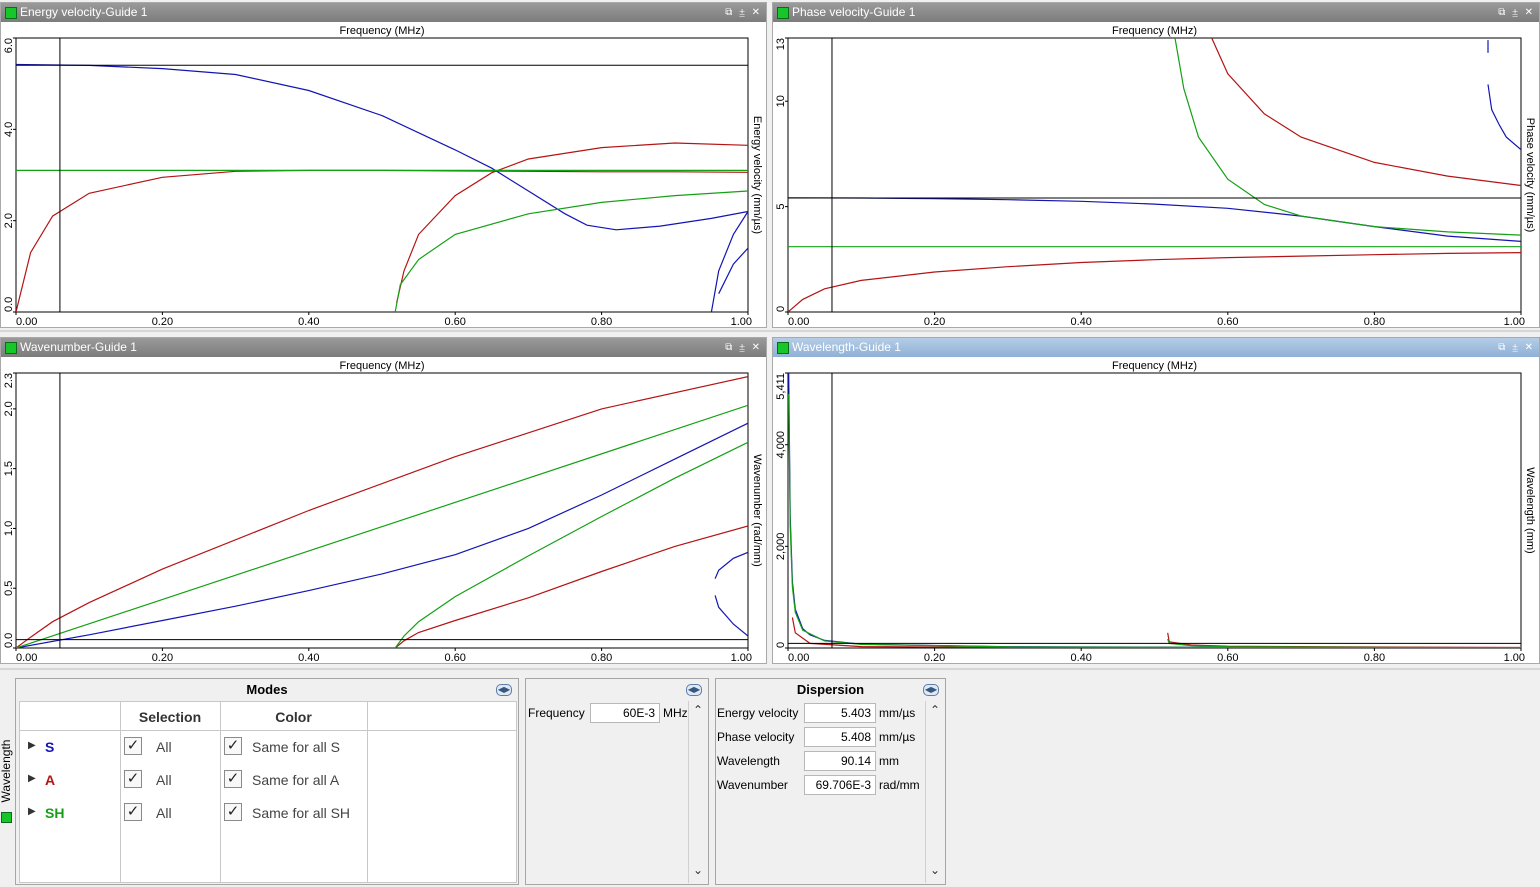 The height and width of the screenshot is (887, 1540). What do you see at coordinates (752, 785) in the screenshot?
I see `wavenumber-label: Wavenumber` at bounding box center [752, 785].